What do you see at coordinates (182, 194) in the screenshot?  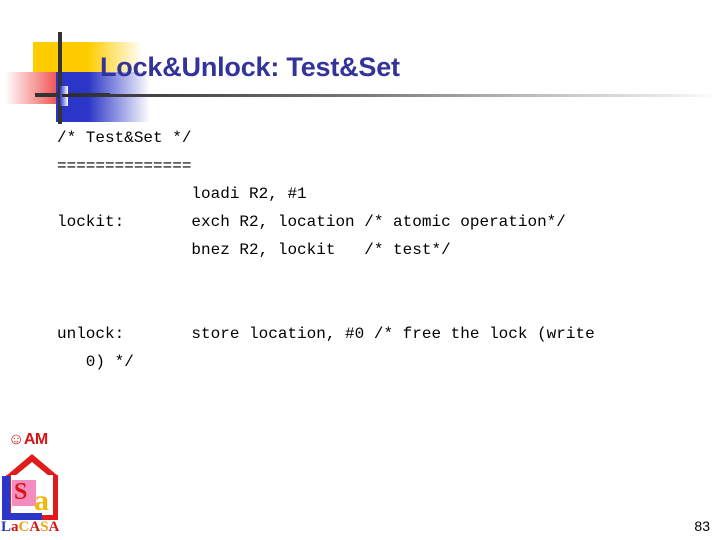 I see `code-line: loadi R2, #1` at bounding box center [182, 194].